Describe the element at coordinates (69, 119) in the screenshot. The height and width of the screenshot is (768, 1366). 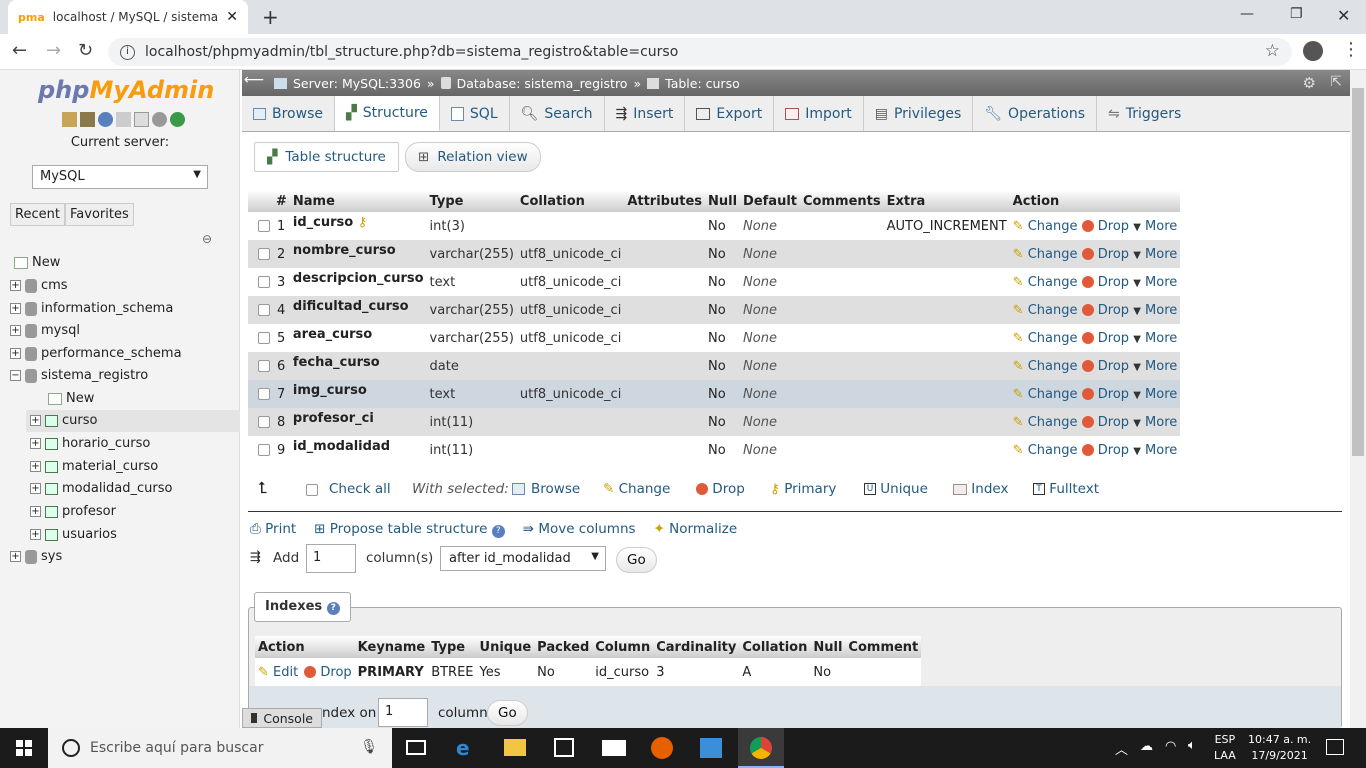
I see `home-icon` at that location.